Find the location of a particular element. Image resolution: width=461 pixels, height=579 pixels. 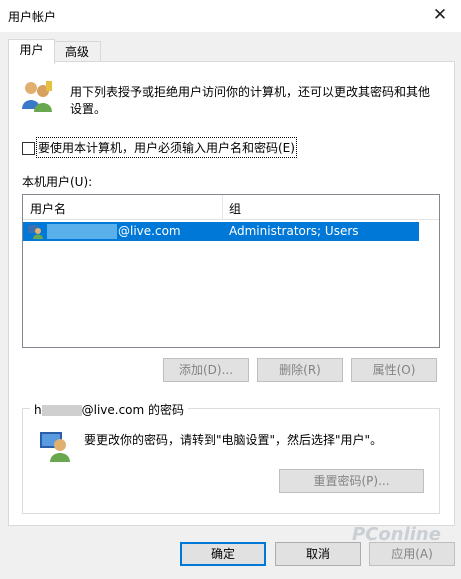

column-header-group: 组 is located at coordinates (235, 208).